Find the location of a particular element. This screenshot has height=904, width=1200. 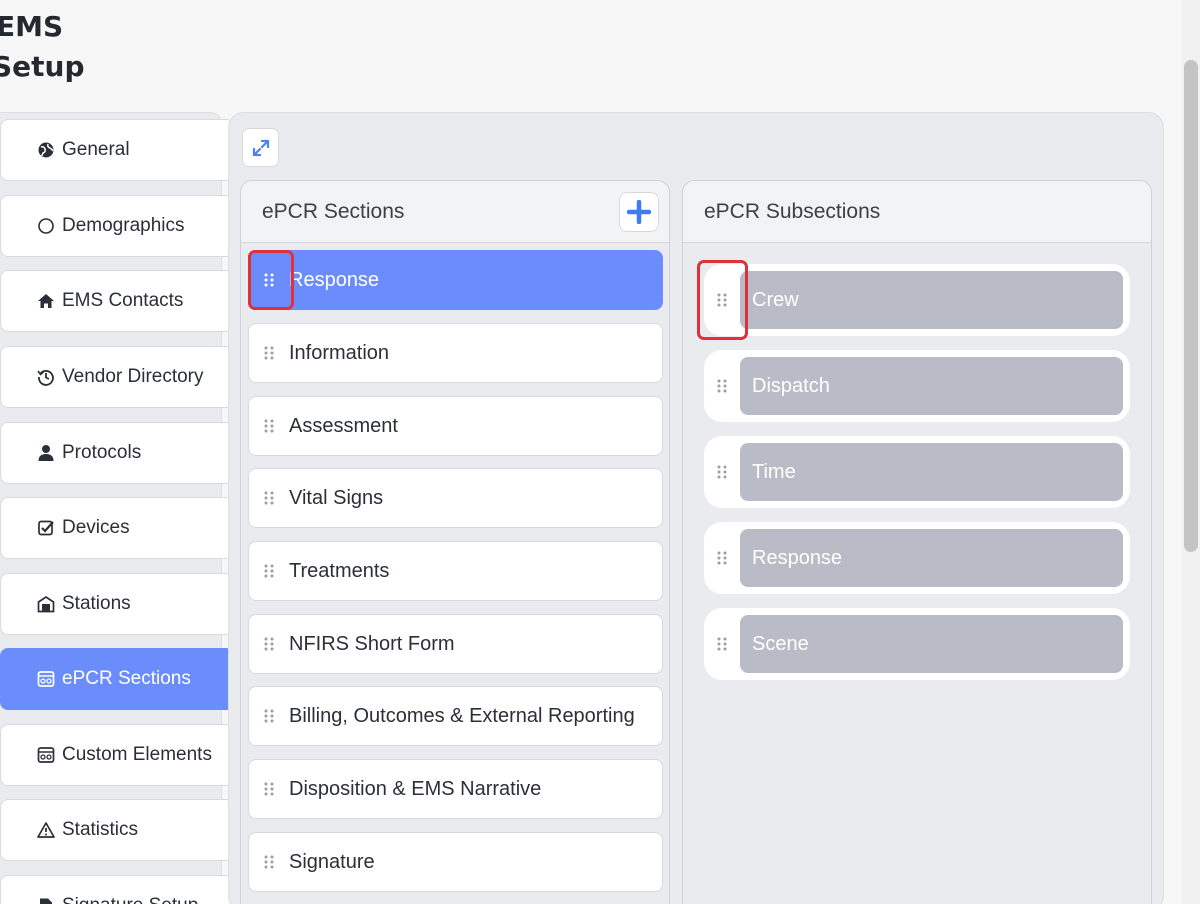

sidebar-item-stations: Stations is located at coordinates (117, 604).